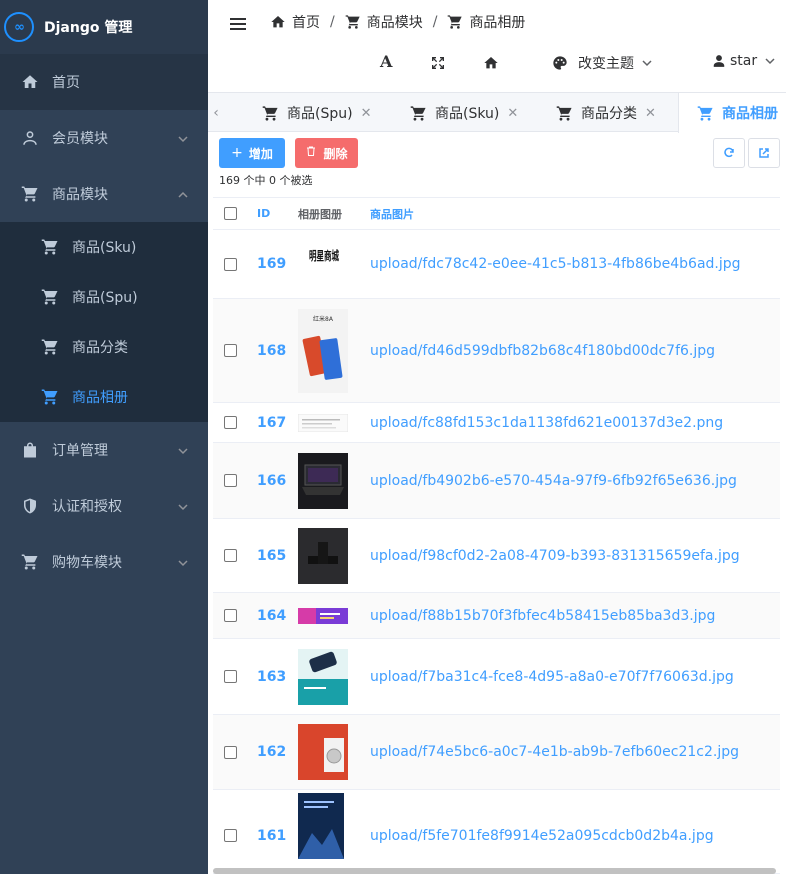 Image resolution: width=786 pixels, height=874 pixels. I want to click on column-header-id: ID, so click(275, 213).